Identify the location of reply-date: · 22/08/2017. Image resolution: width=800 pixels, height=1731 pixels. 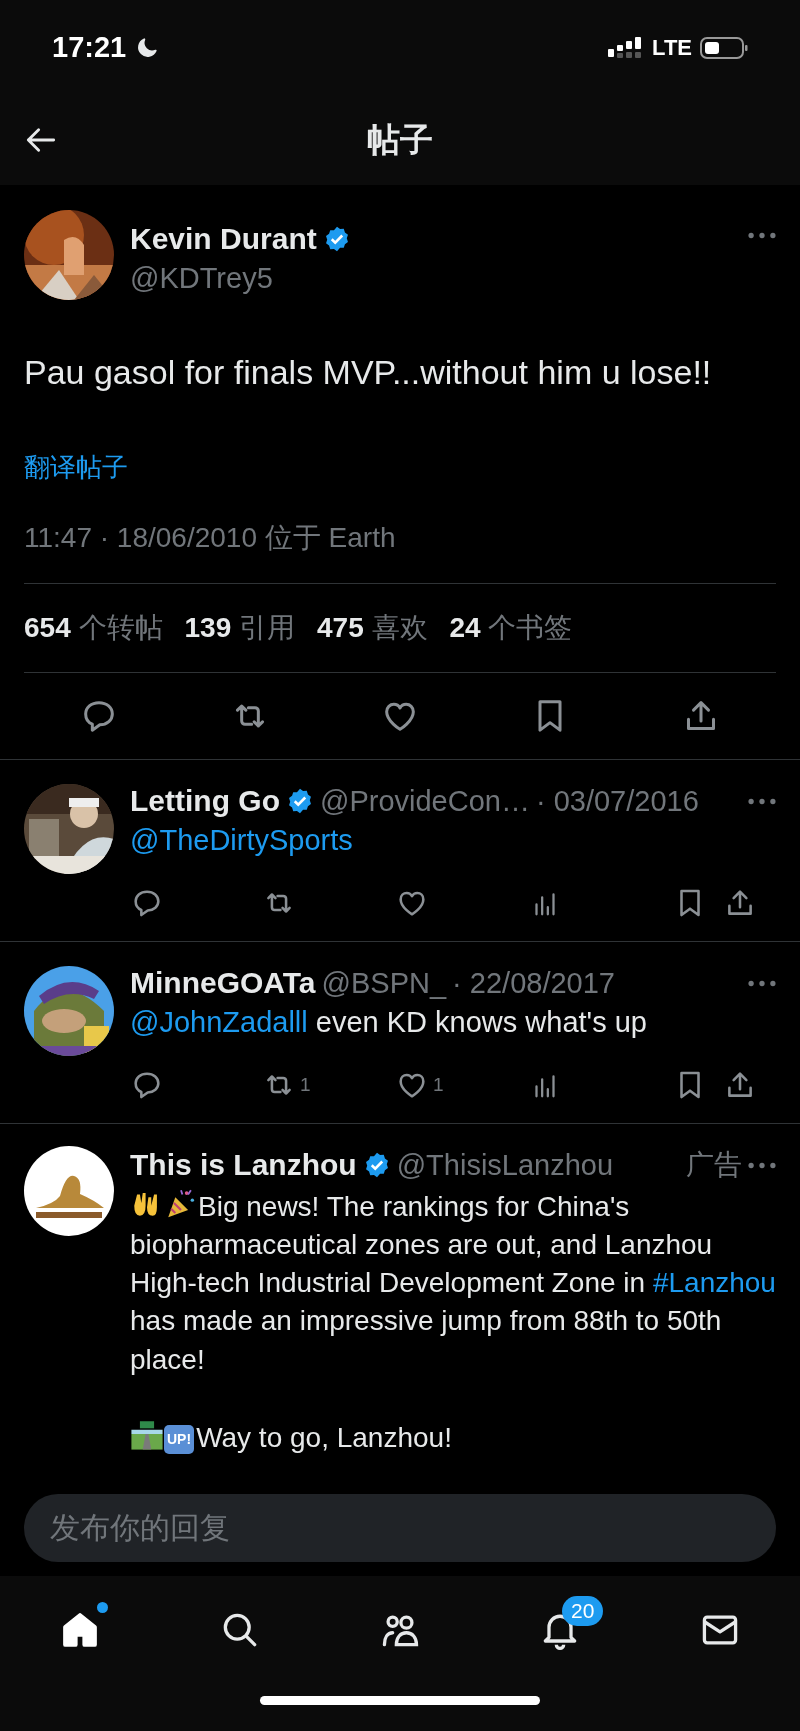
(533, 983).